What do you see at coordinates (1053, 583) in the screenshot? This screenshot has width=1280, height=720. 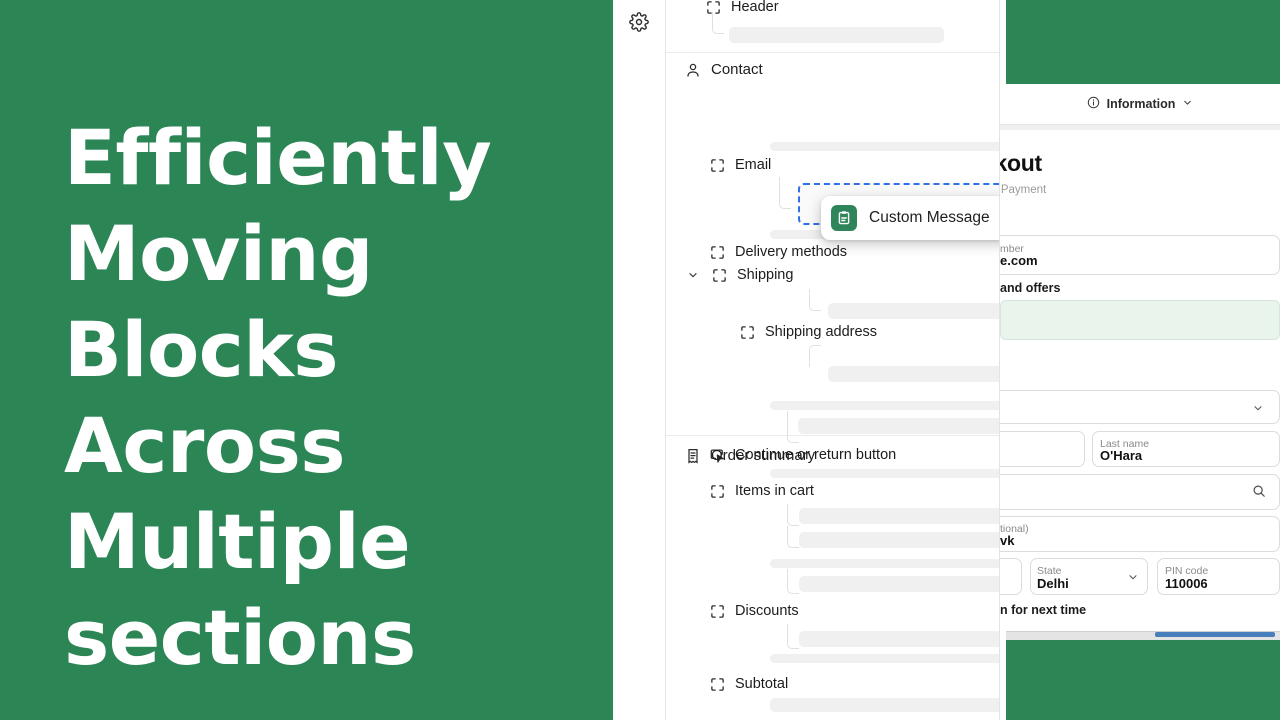 I see `state-value: Delhi` at bounding box center [1053, 583].